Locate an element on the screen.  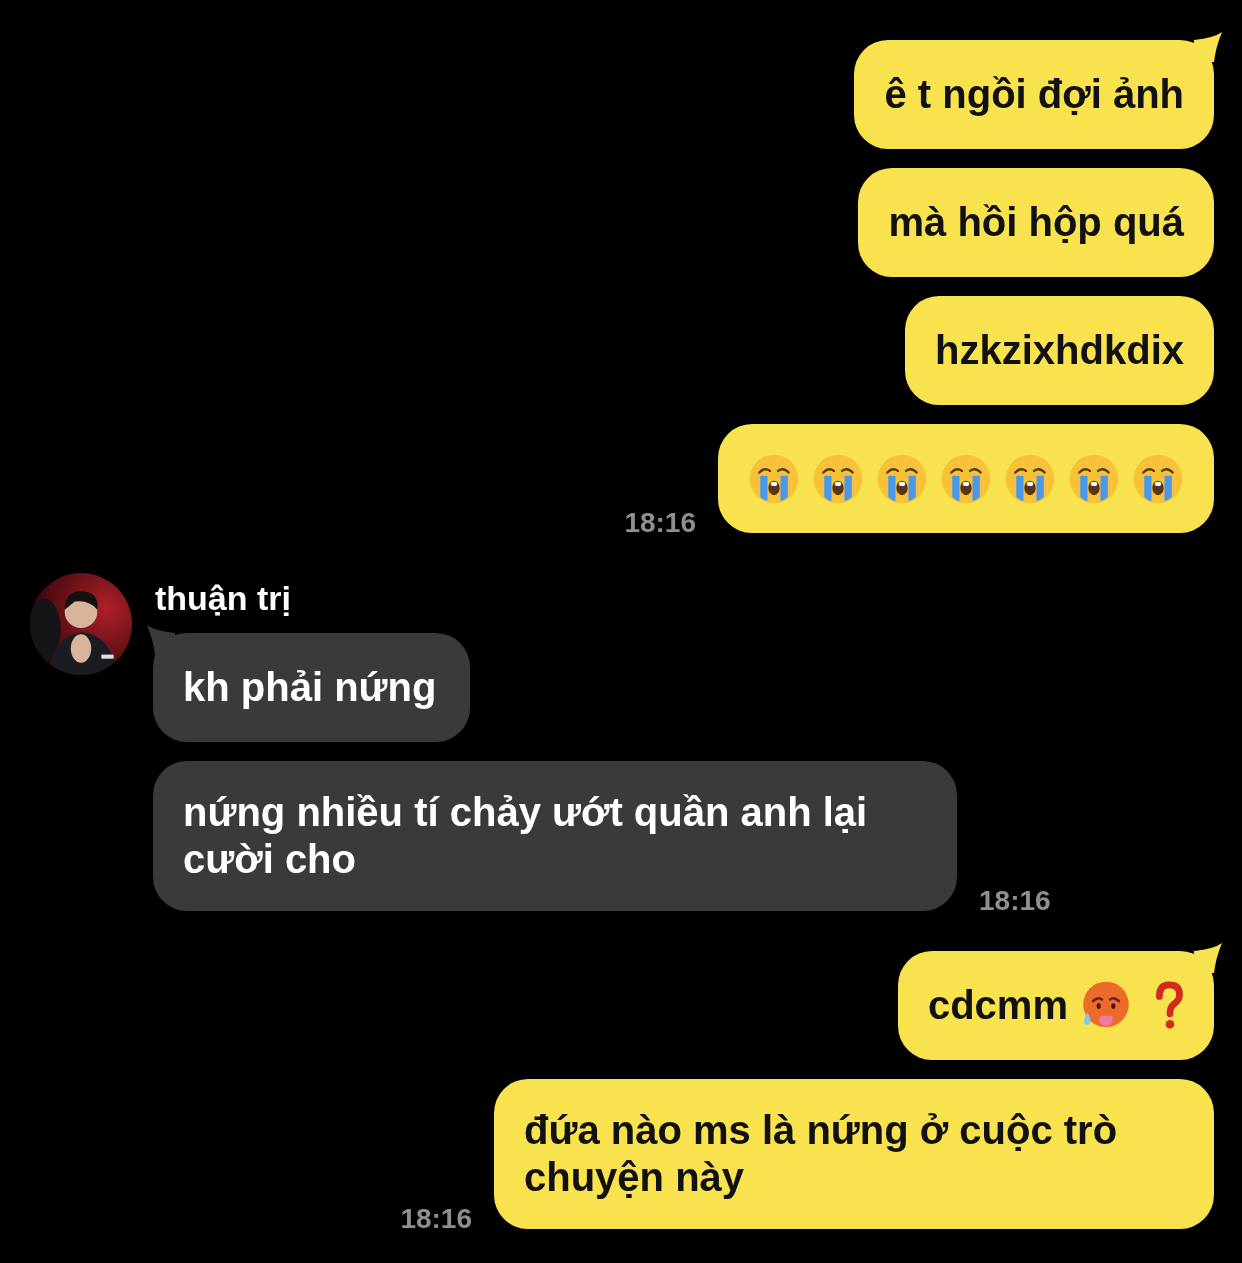
message-text: cdcmm is located at coordinates (997, 1005).